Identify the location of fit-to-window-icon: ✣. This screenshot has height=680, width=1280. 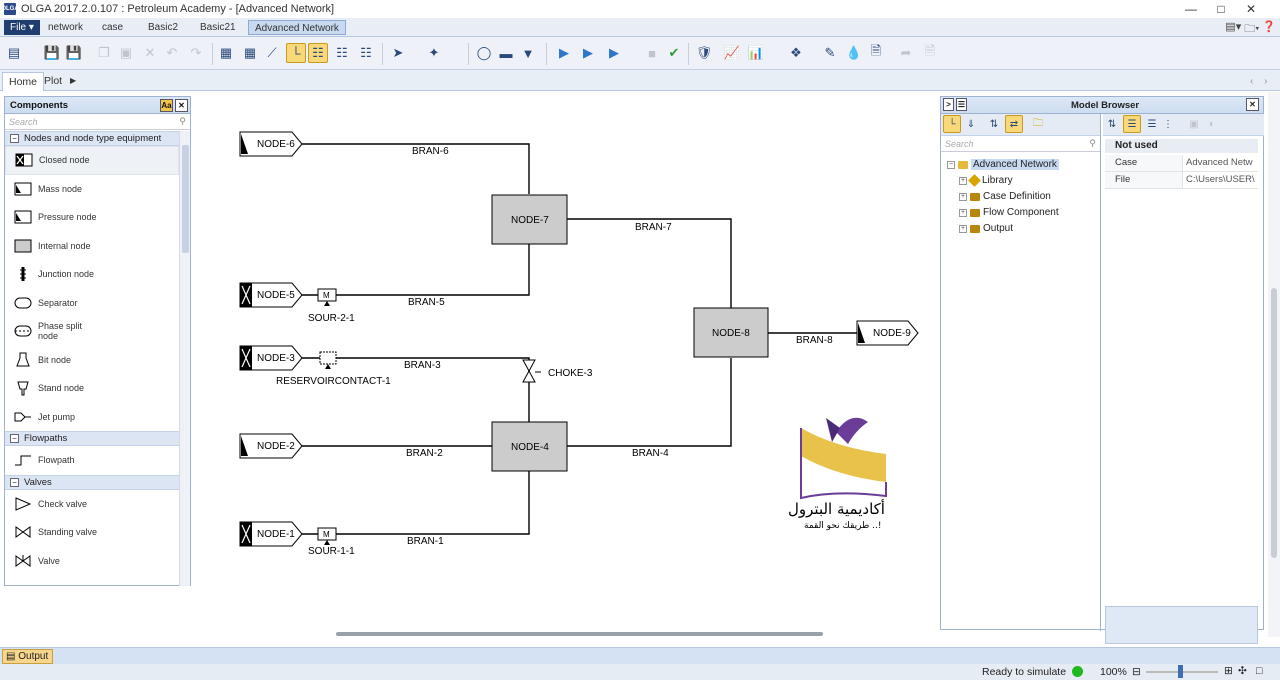
(1242, 671).